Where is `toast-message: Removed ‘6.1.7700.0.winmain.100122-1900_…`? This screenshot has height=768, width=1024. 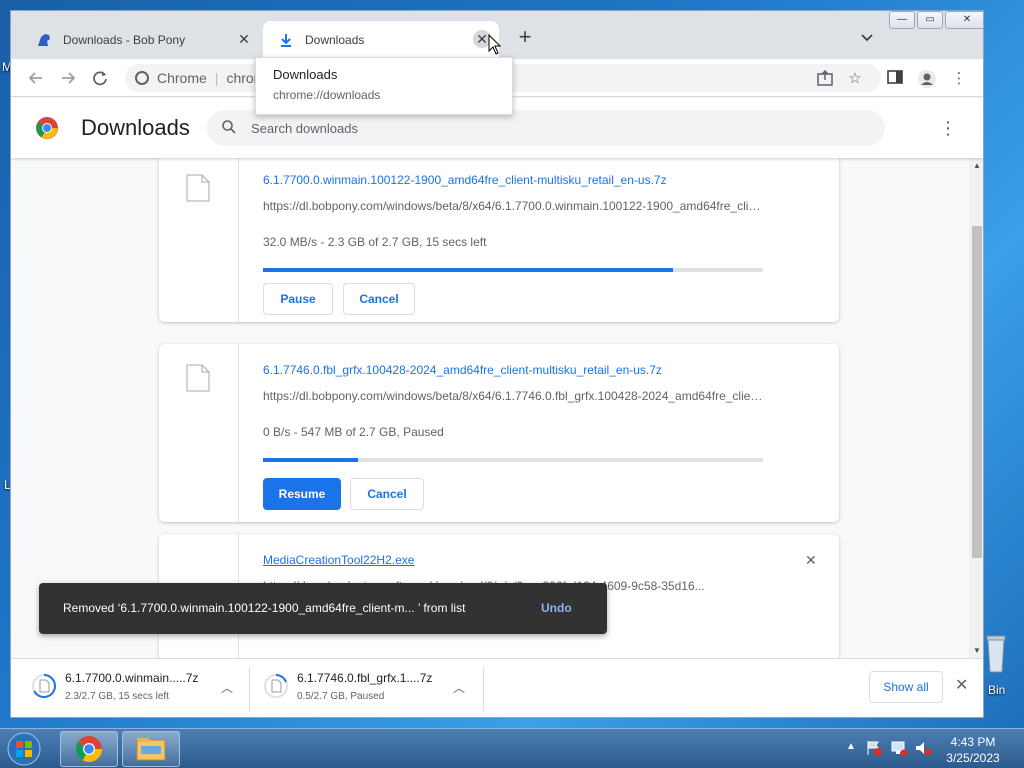 toast-message: Removed ‘6.1.7700.0.winmain.100122-1900_… is located at coordinates (264, 608).